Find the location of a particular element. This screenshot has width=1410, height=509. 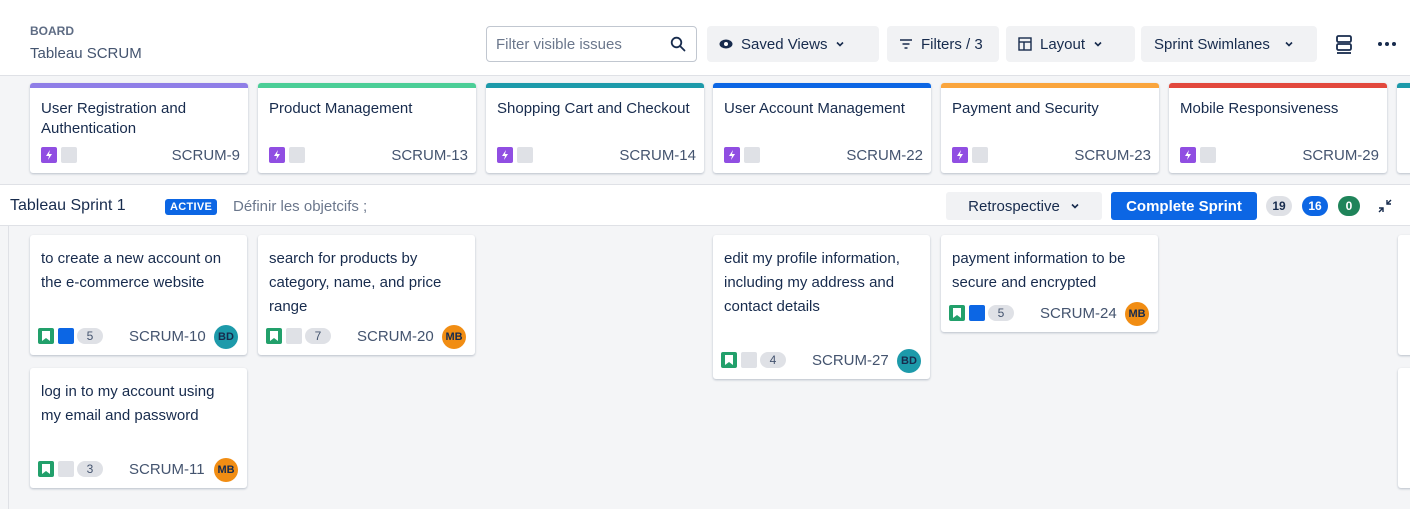

breadcrumb: BOARD is located at coordinates (52, 31).